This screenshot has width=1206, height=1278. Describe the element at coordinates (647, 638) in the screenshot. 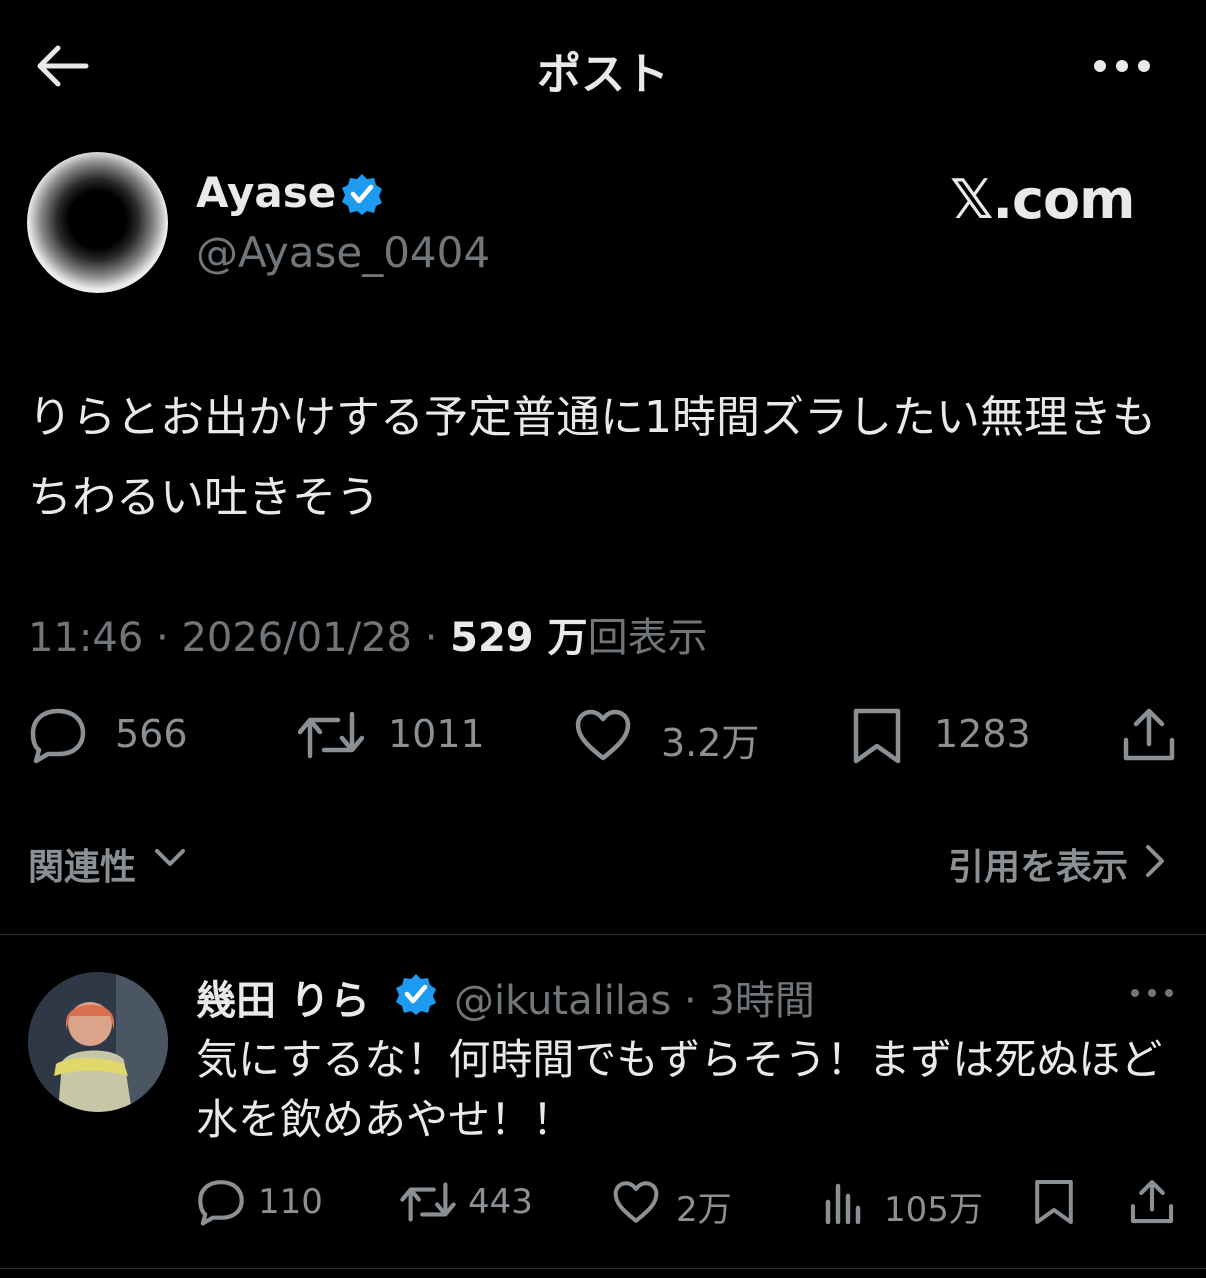

I see `view-label: 回表示` at that location.